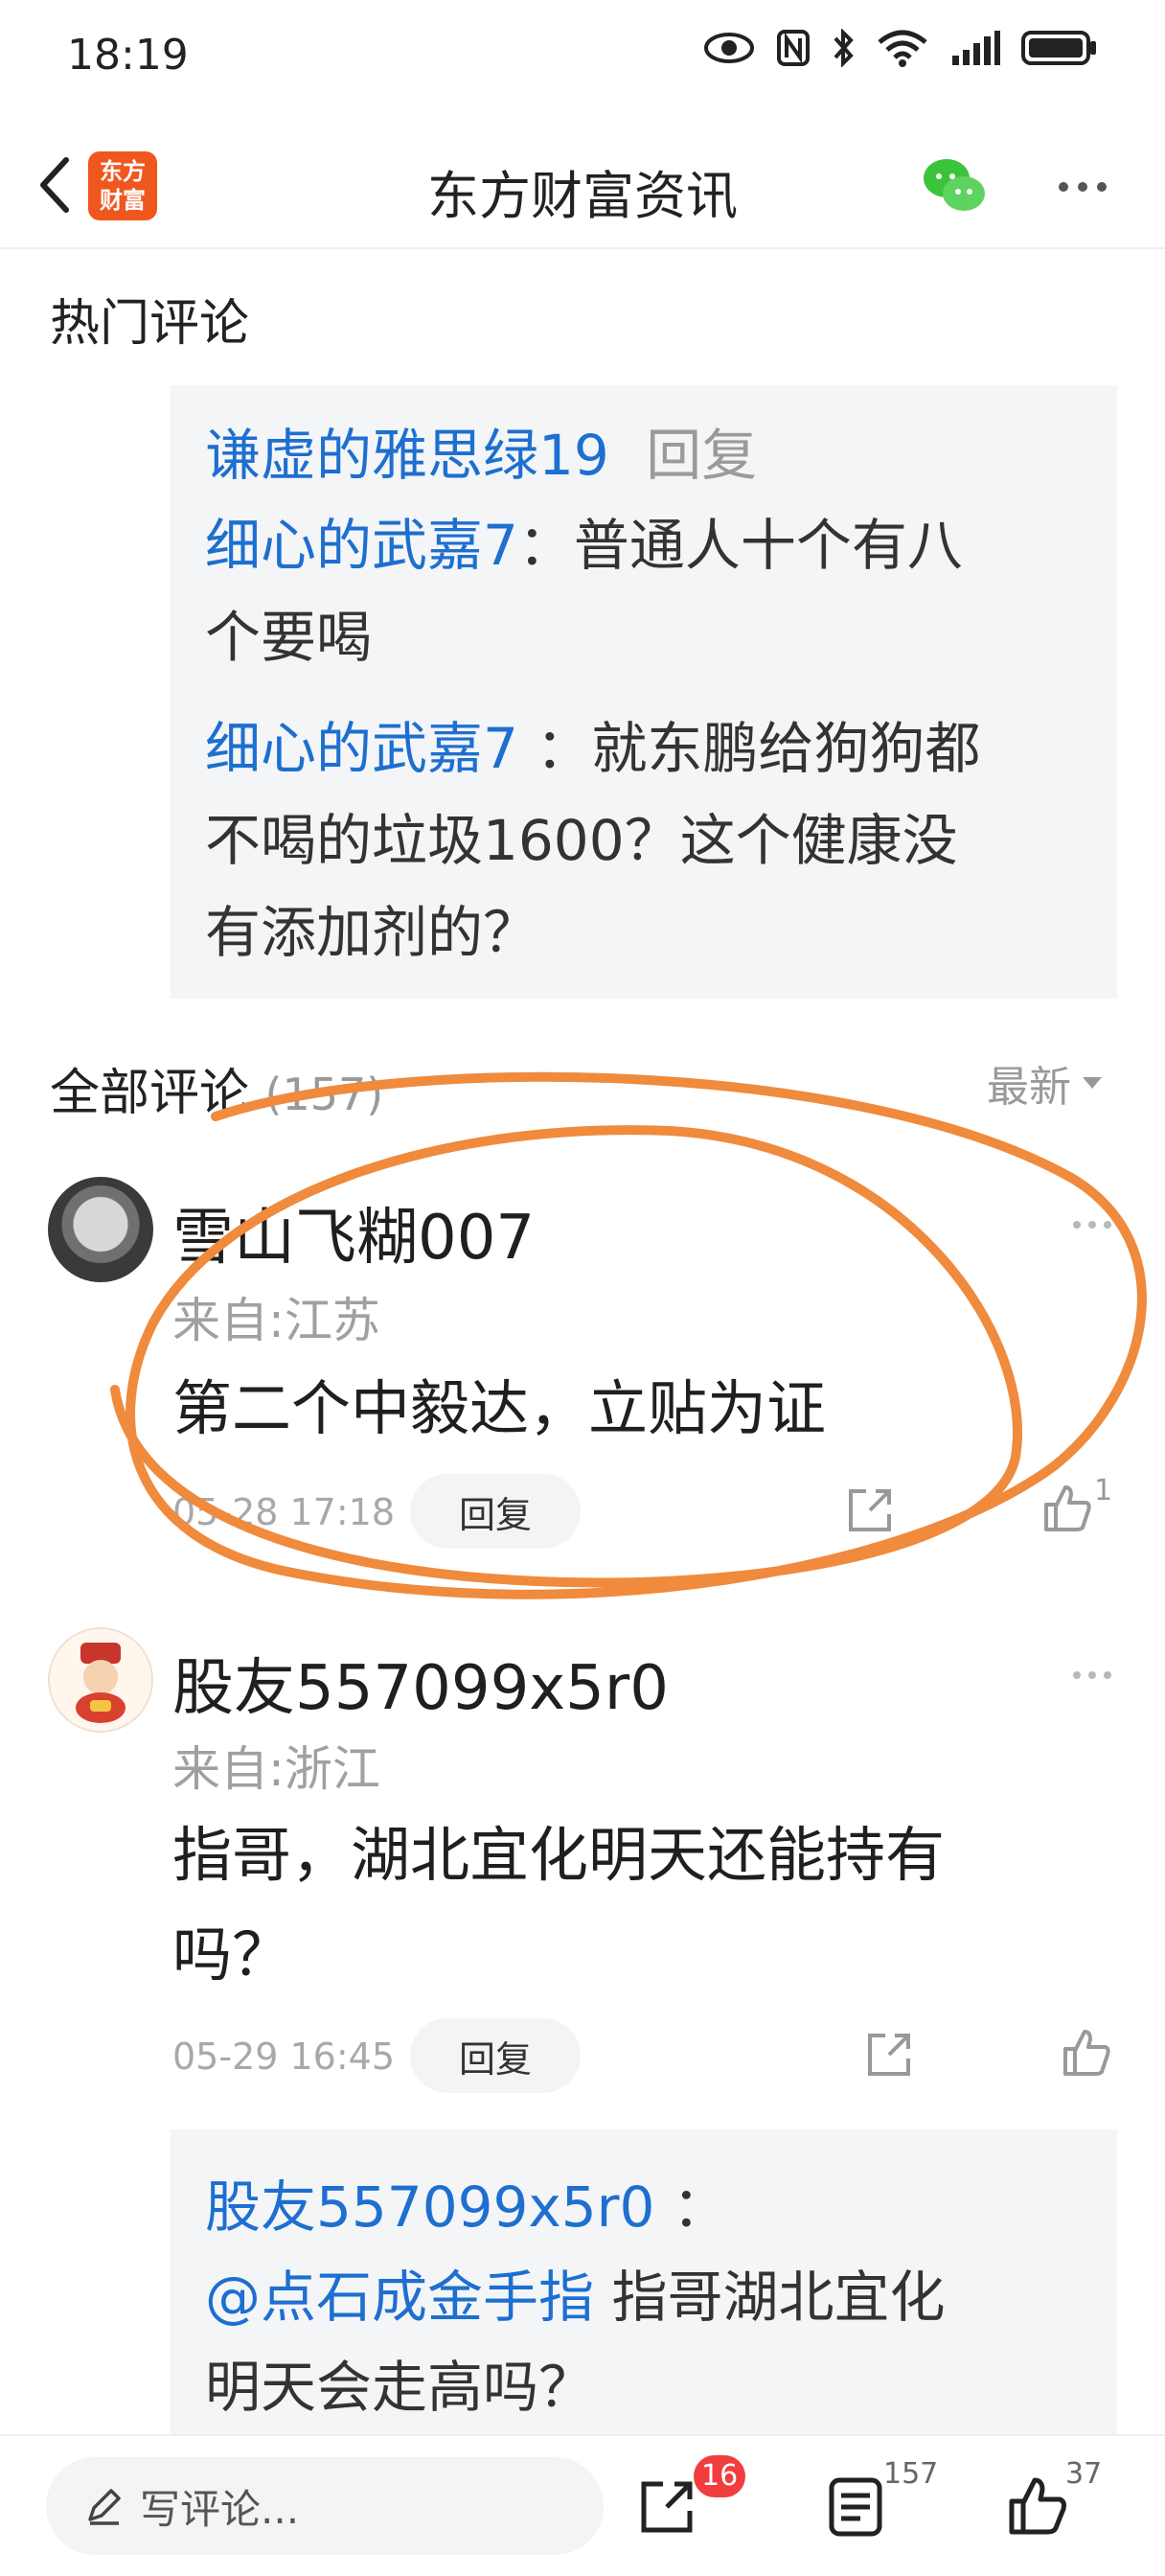 The height and width of the screenshot is (2576, 1165). I want to click on like-count: 37, so click(1084, 2474).